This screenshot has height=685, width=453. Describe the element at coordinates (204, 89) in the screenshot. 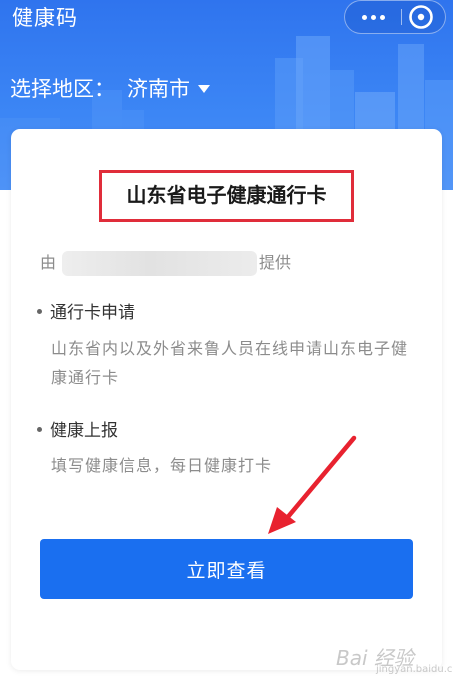

I see `caret-down-icon` at that location.